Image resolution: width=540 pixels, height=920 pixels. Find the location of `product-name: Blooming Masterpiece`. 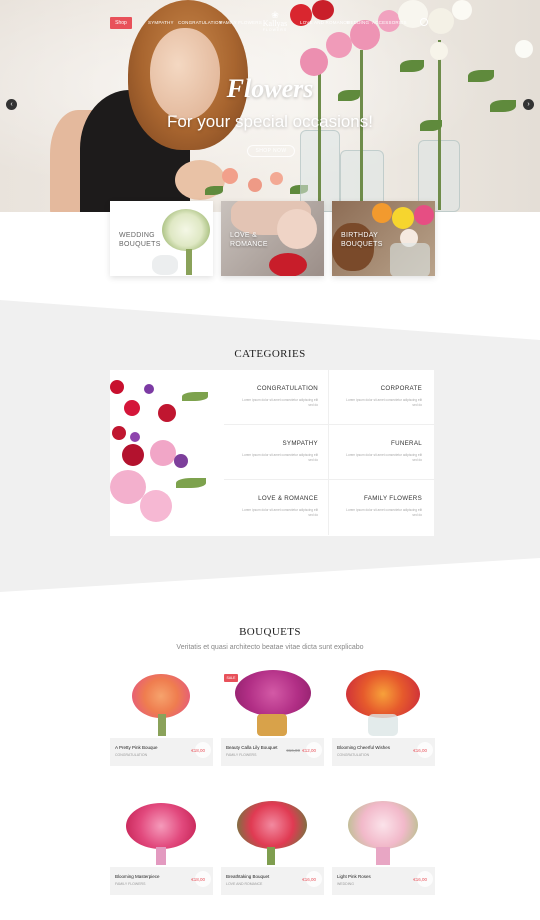

product-name: Blooming Masterpiece is located at coordinates (137, 876).